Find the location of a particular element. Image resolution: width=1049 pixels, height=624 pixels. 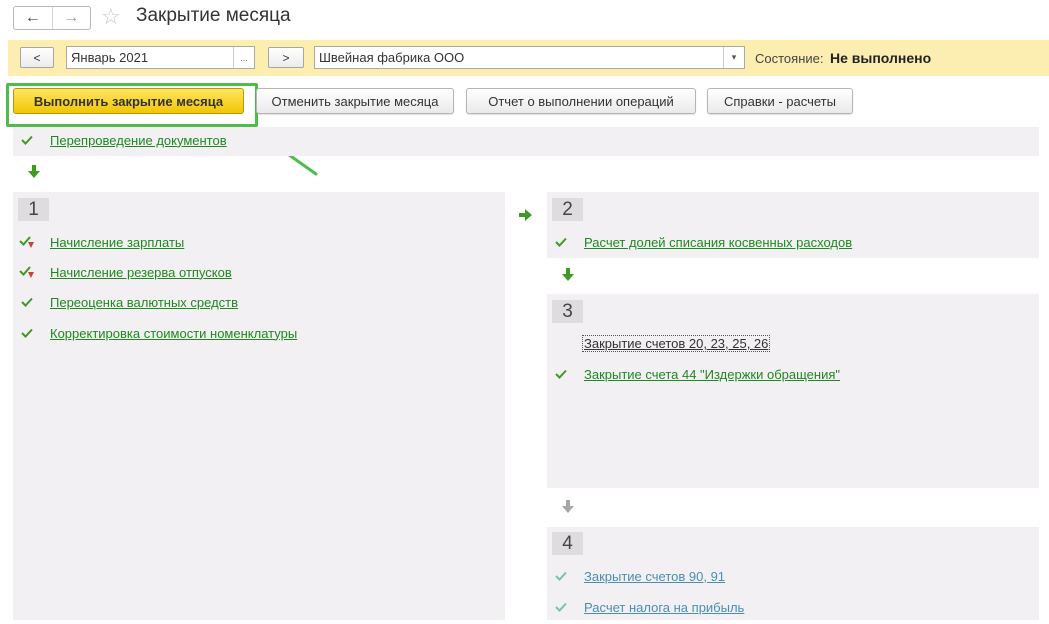

step-number: 1 is located at coordinates (33, 209).